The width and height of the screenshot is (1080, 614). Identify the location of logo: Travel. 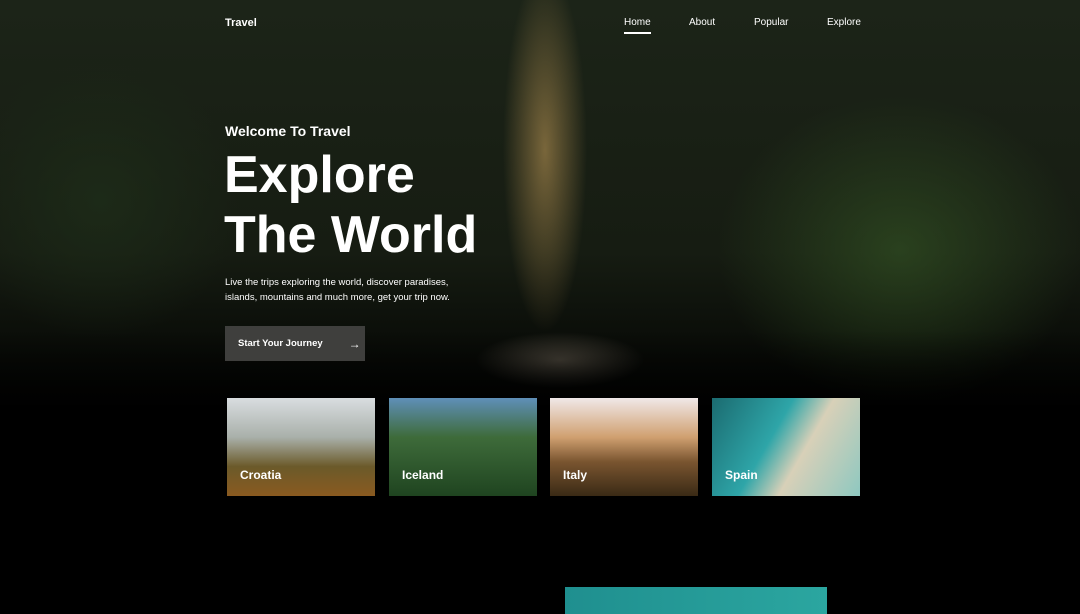
(241, 23).